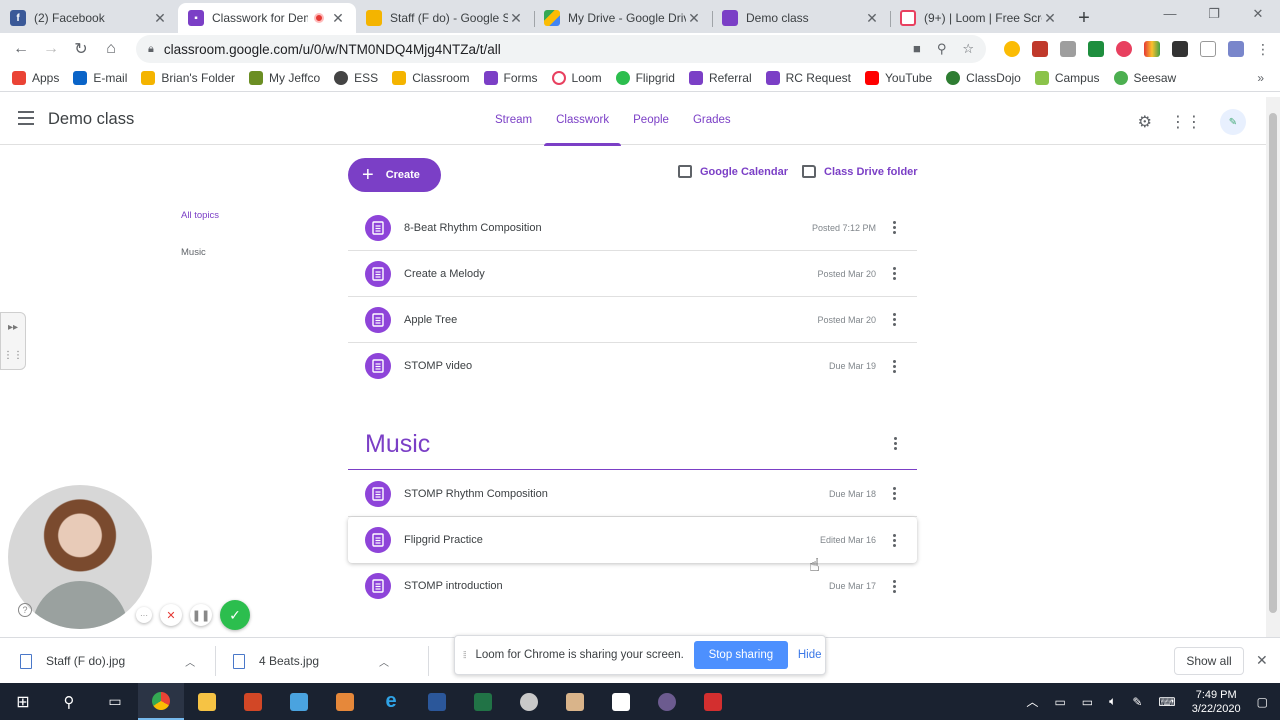 The width and height of the screenshot is (1280, 720). Describe the element at coordinates (968, 49) in the screenshot. I see `star-icon: ☆` at that location.